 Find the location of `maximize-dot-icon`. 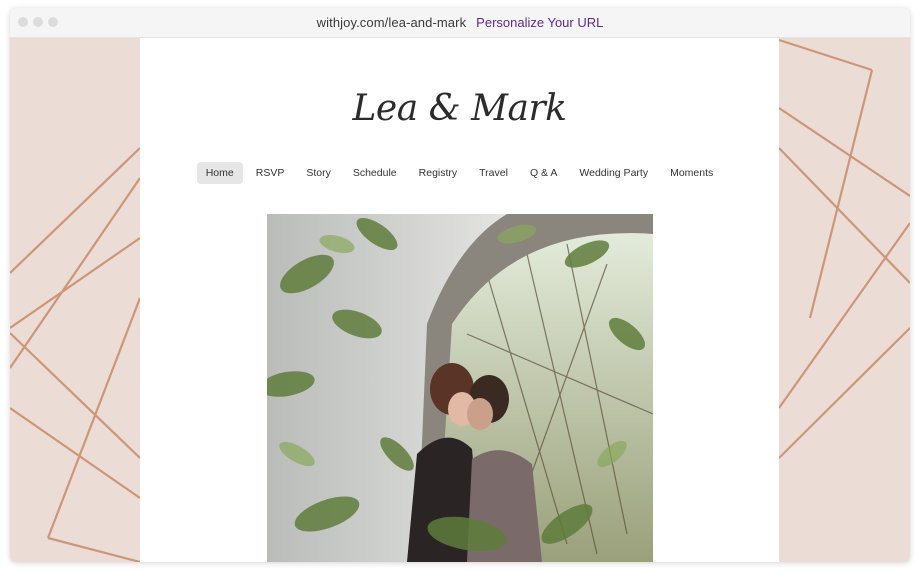

maximize-dot-icon is located at coordinates (53, 22).